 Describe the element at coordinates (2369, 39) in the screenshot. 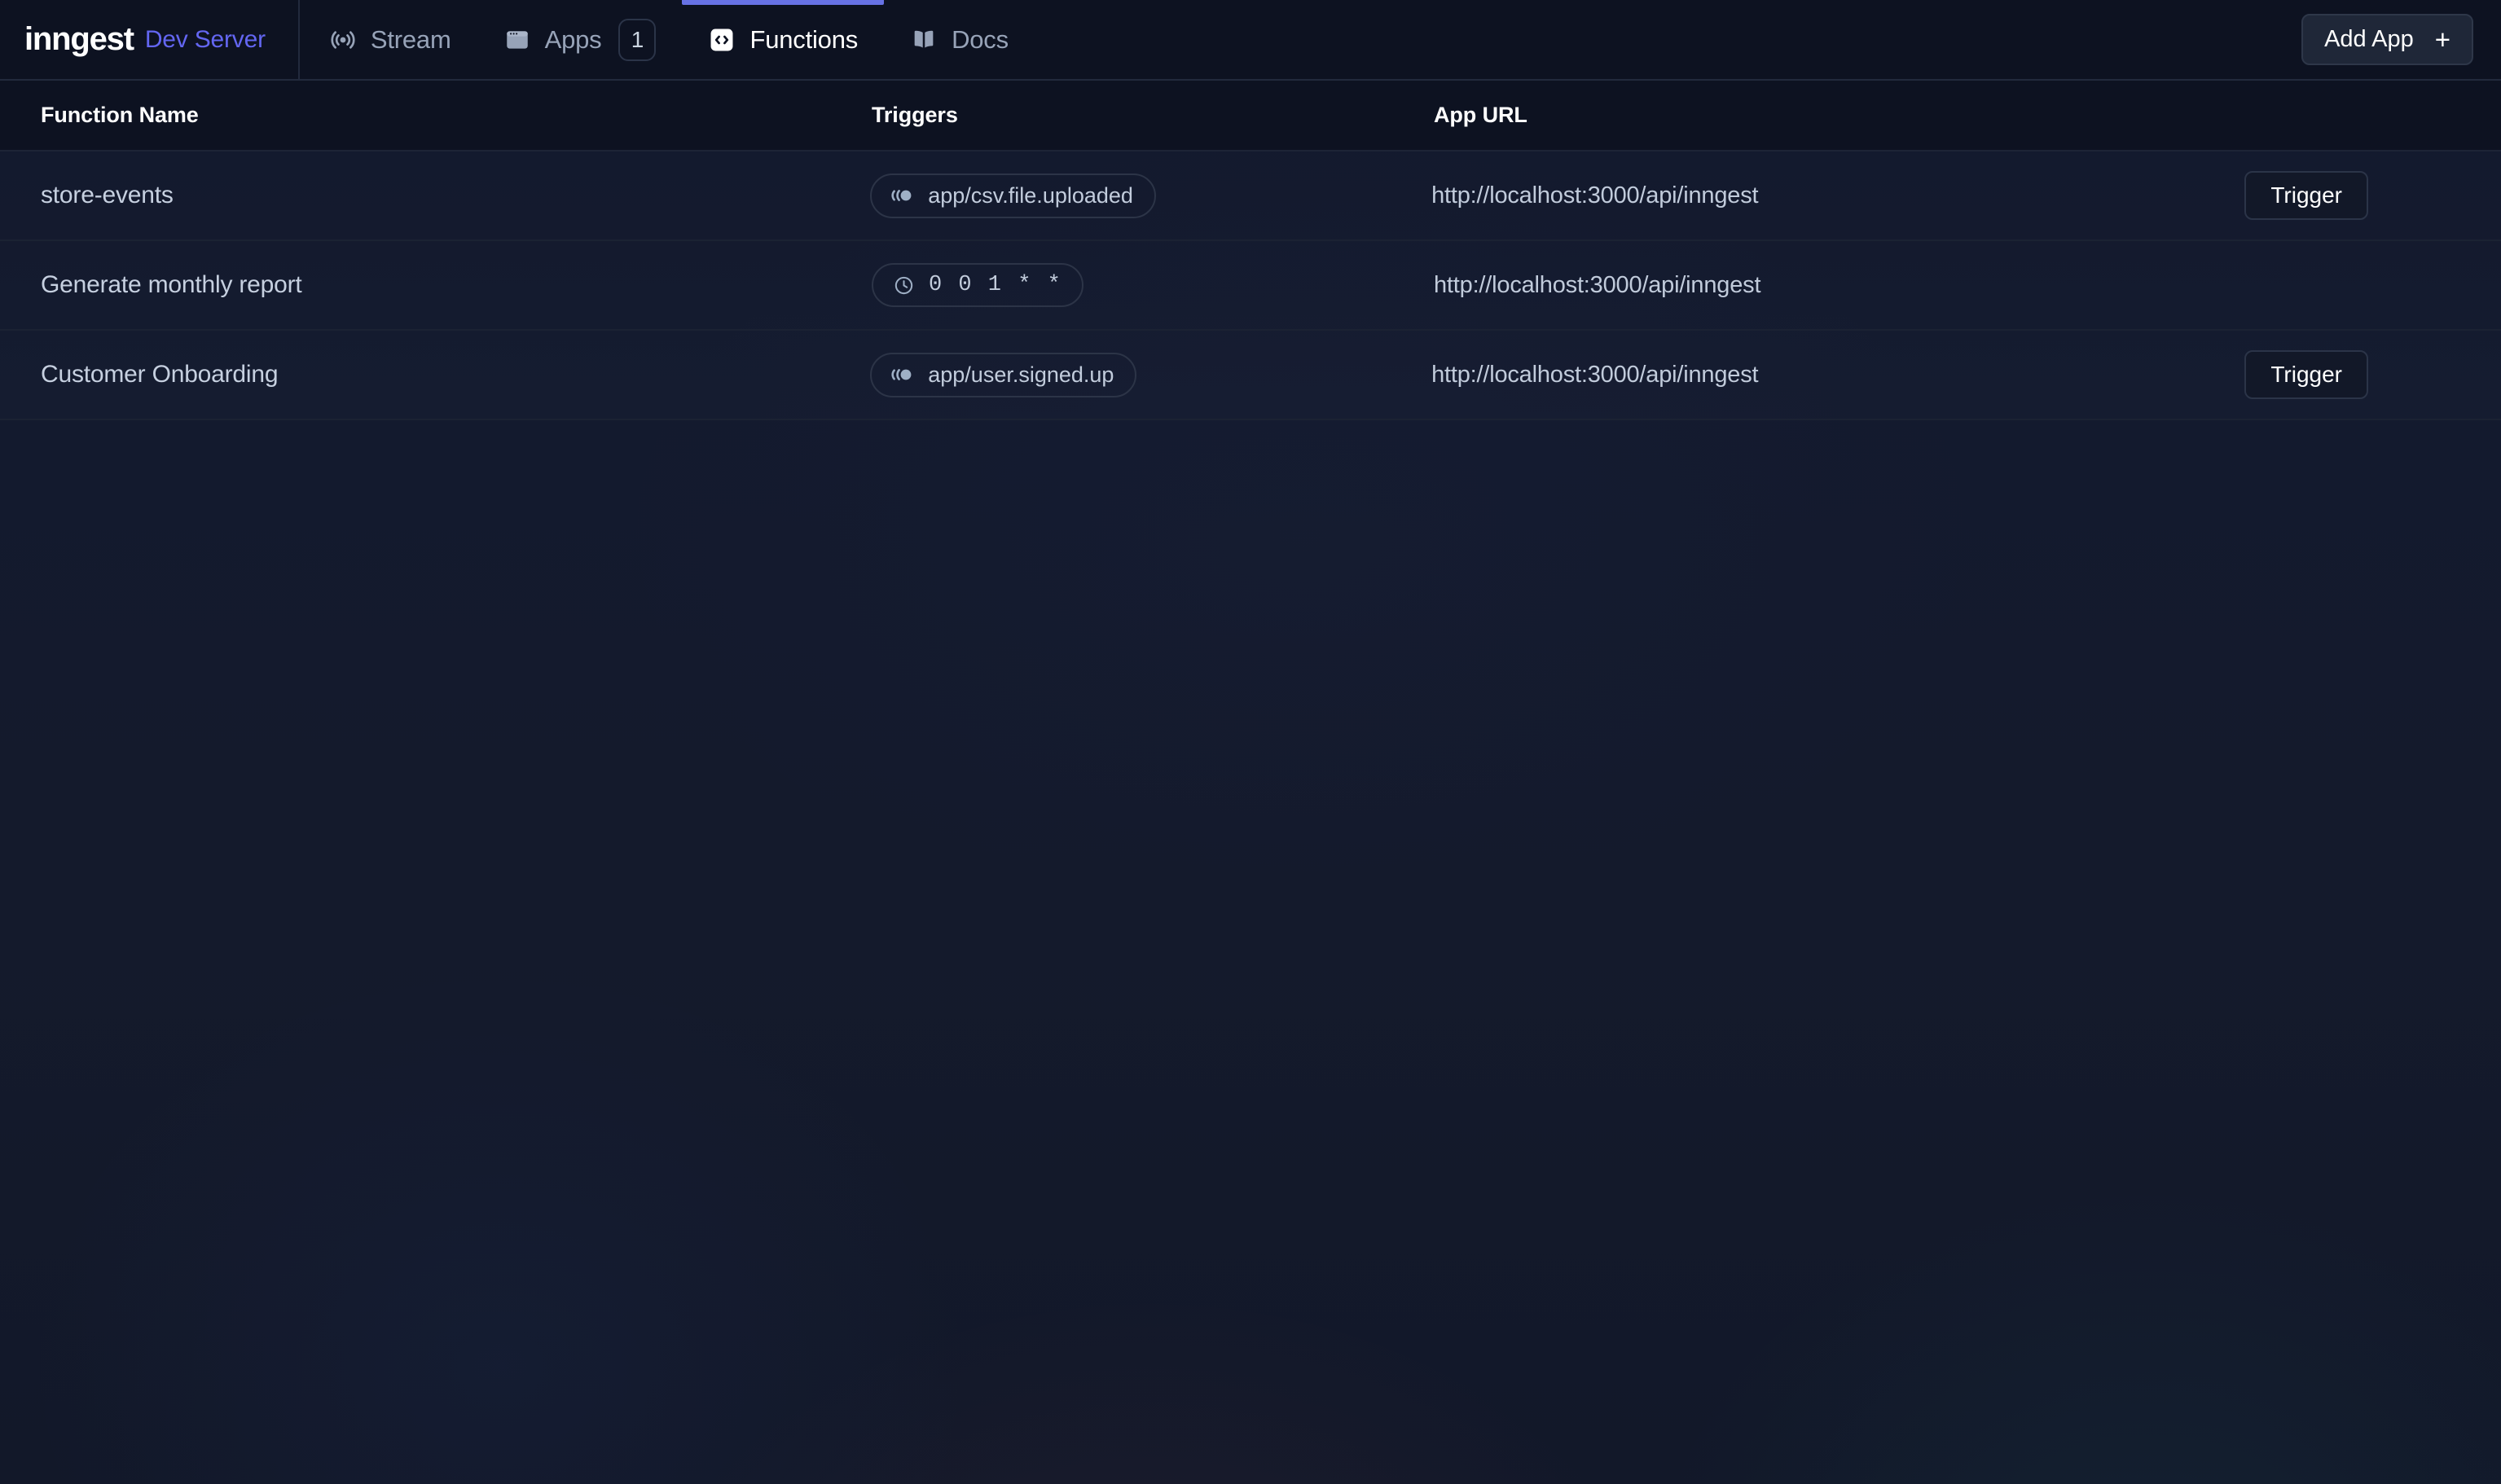

I see `add-app-label: Add App` at that location.